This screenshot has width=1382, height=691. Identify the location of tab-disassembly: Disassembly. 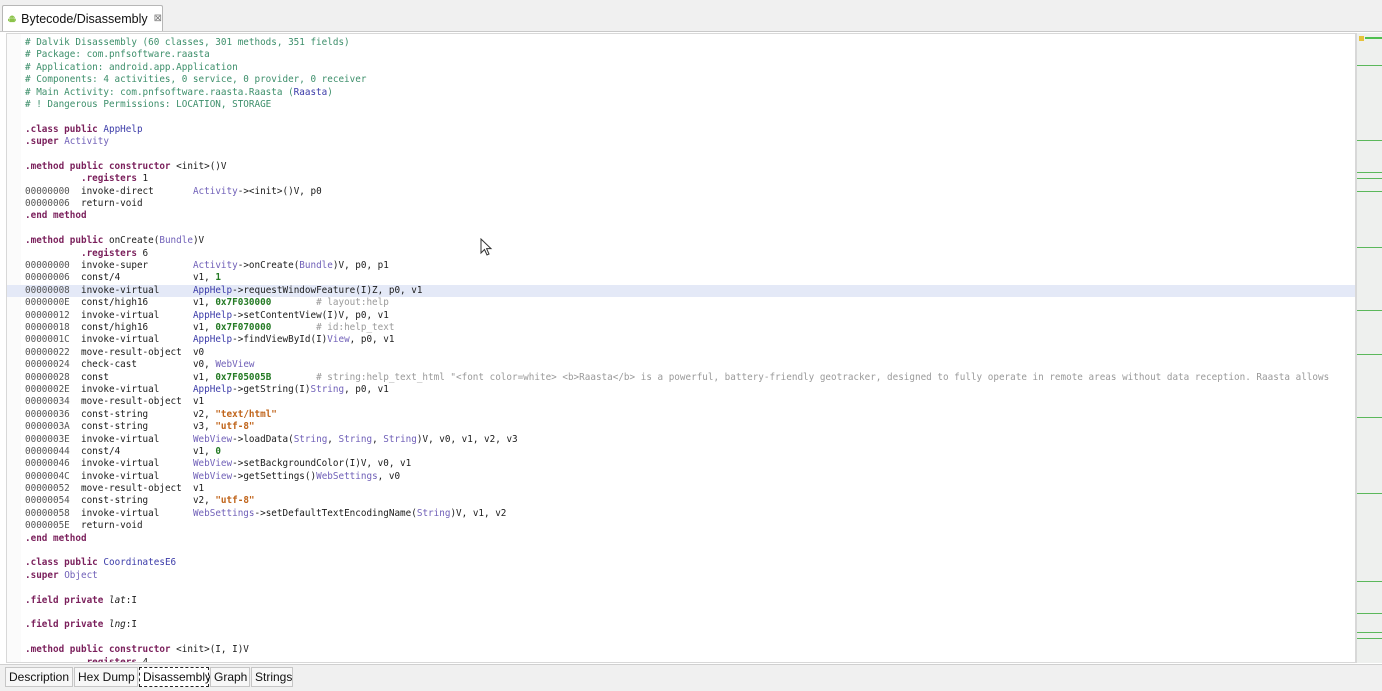
(175, 677).